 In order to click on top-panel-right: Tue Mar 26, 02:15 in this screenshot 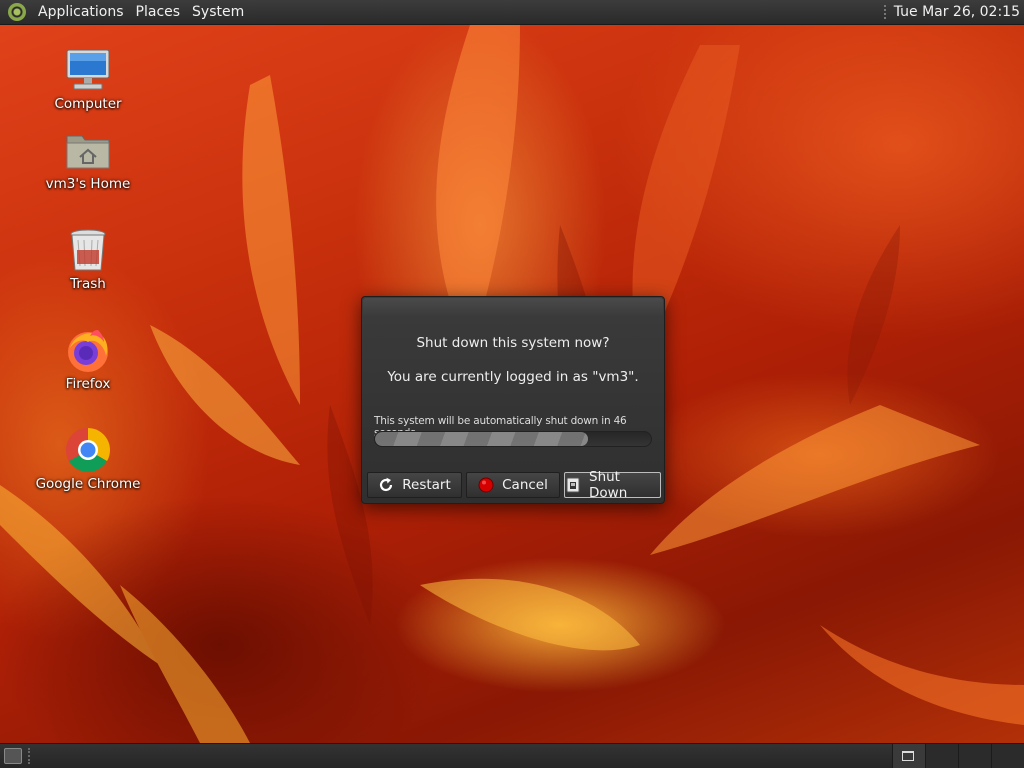, I will do `click(953, 12)`.